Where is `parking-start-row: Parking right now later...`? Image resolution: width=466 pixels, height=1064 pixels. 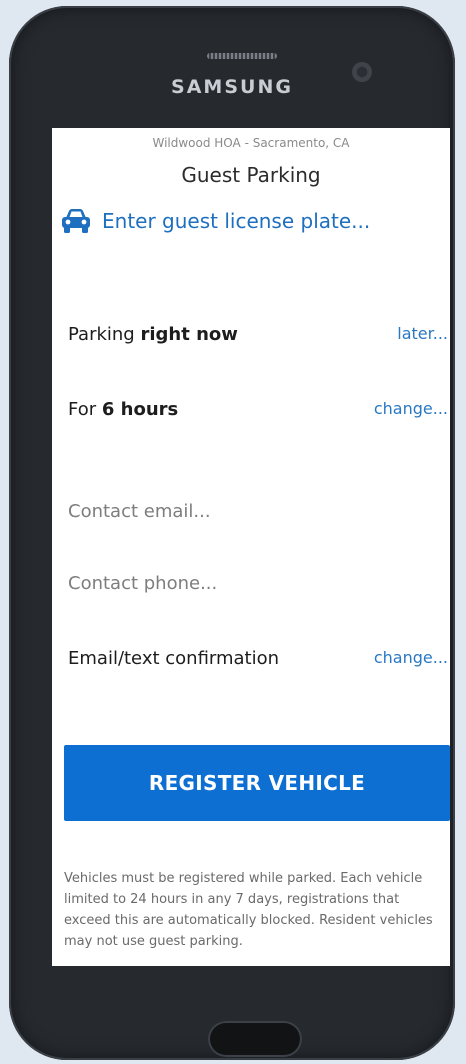
parking-start-row: Parking right now later... is located at coordinates (259, 334).